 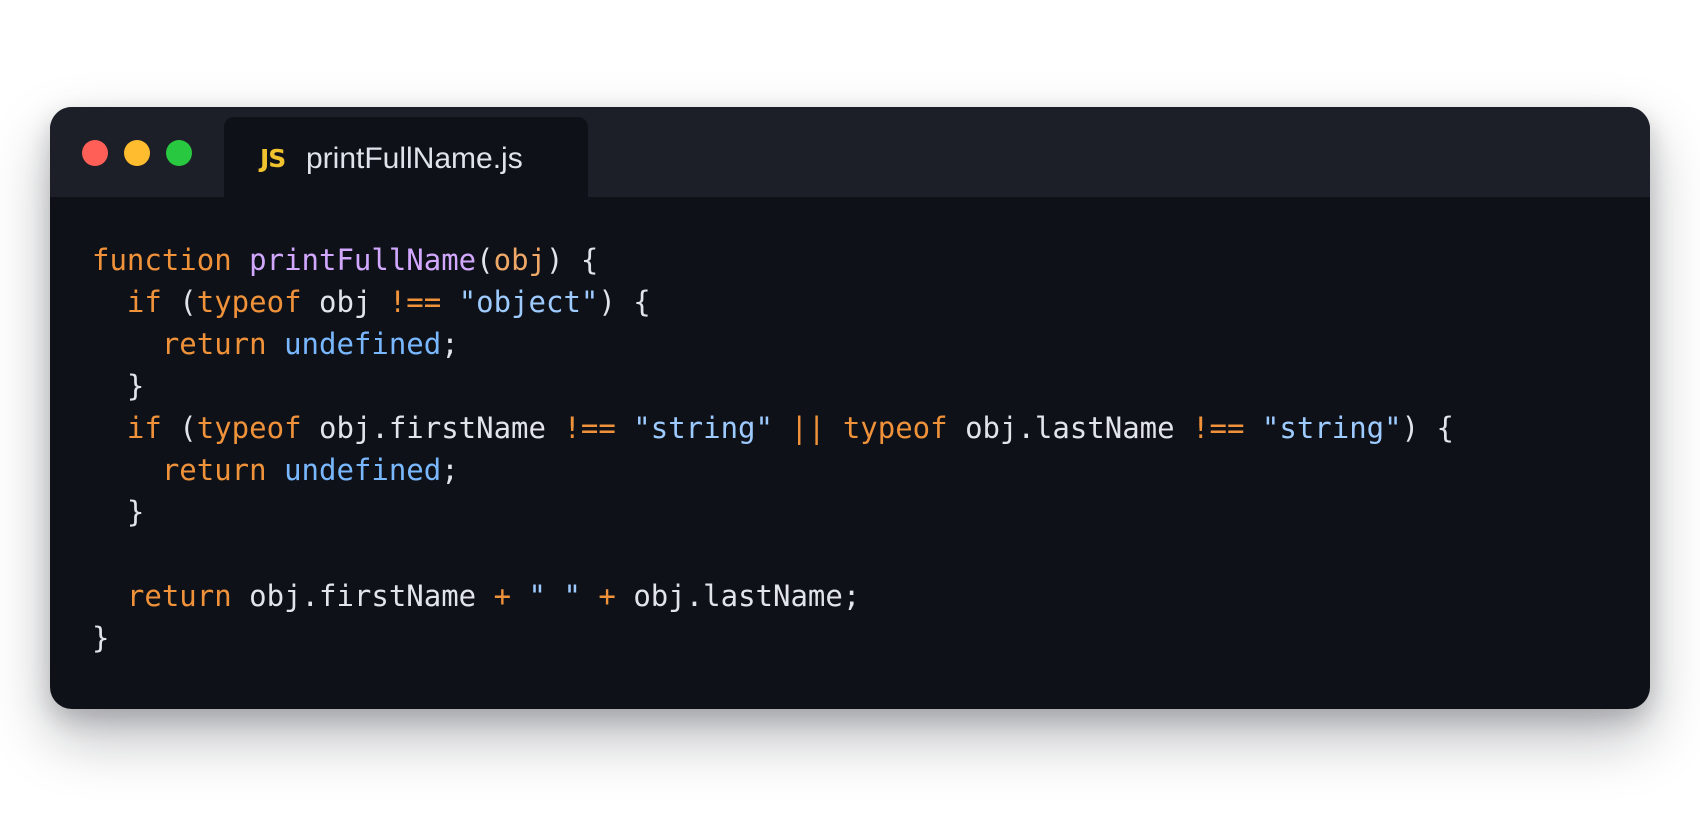 What do you see at coordinates (414, 158) in the screenshot?
I see `tab-filename: printFullName.js` at bounding box center [414, 158].